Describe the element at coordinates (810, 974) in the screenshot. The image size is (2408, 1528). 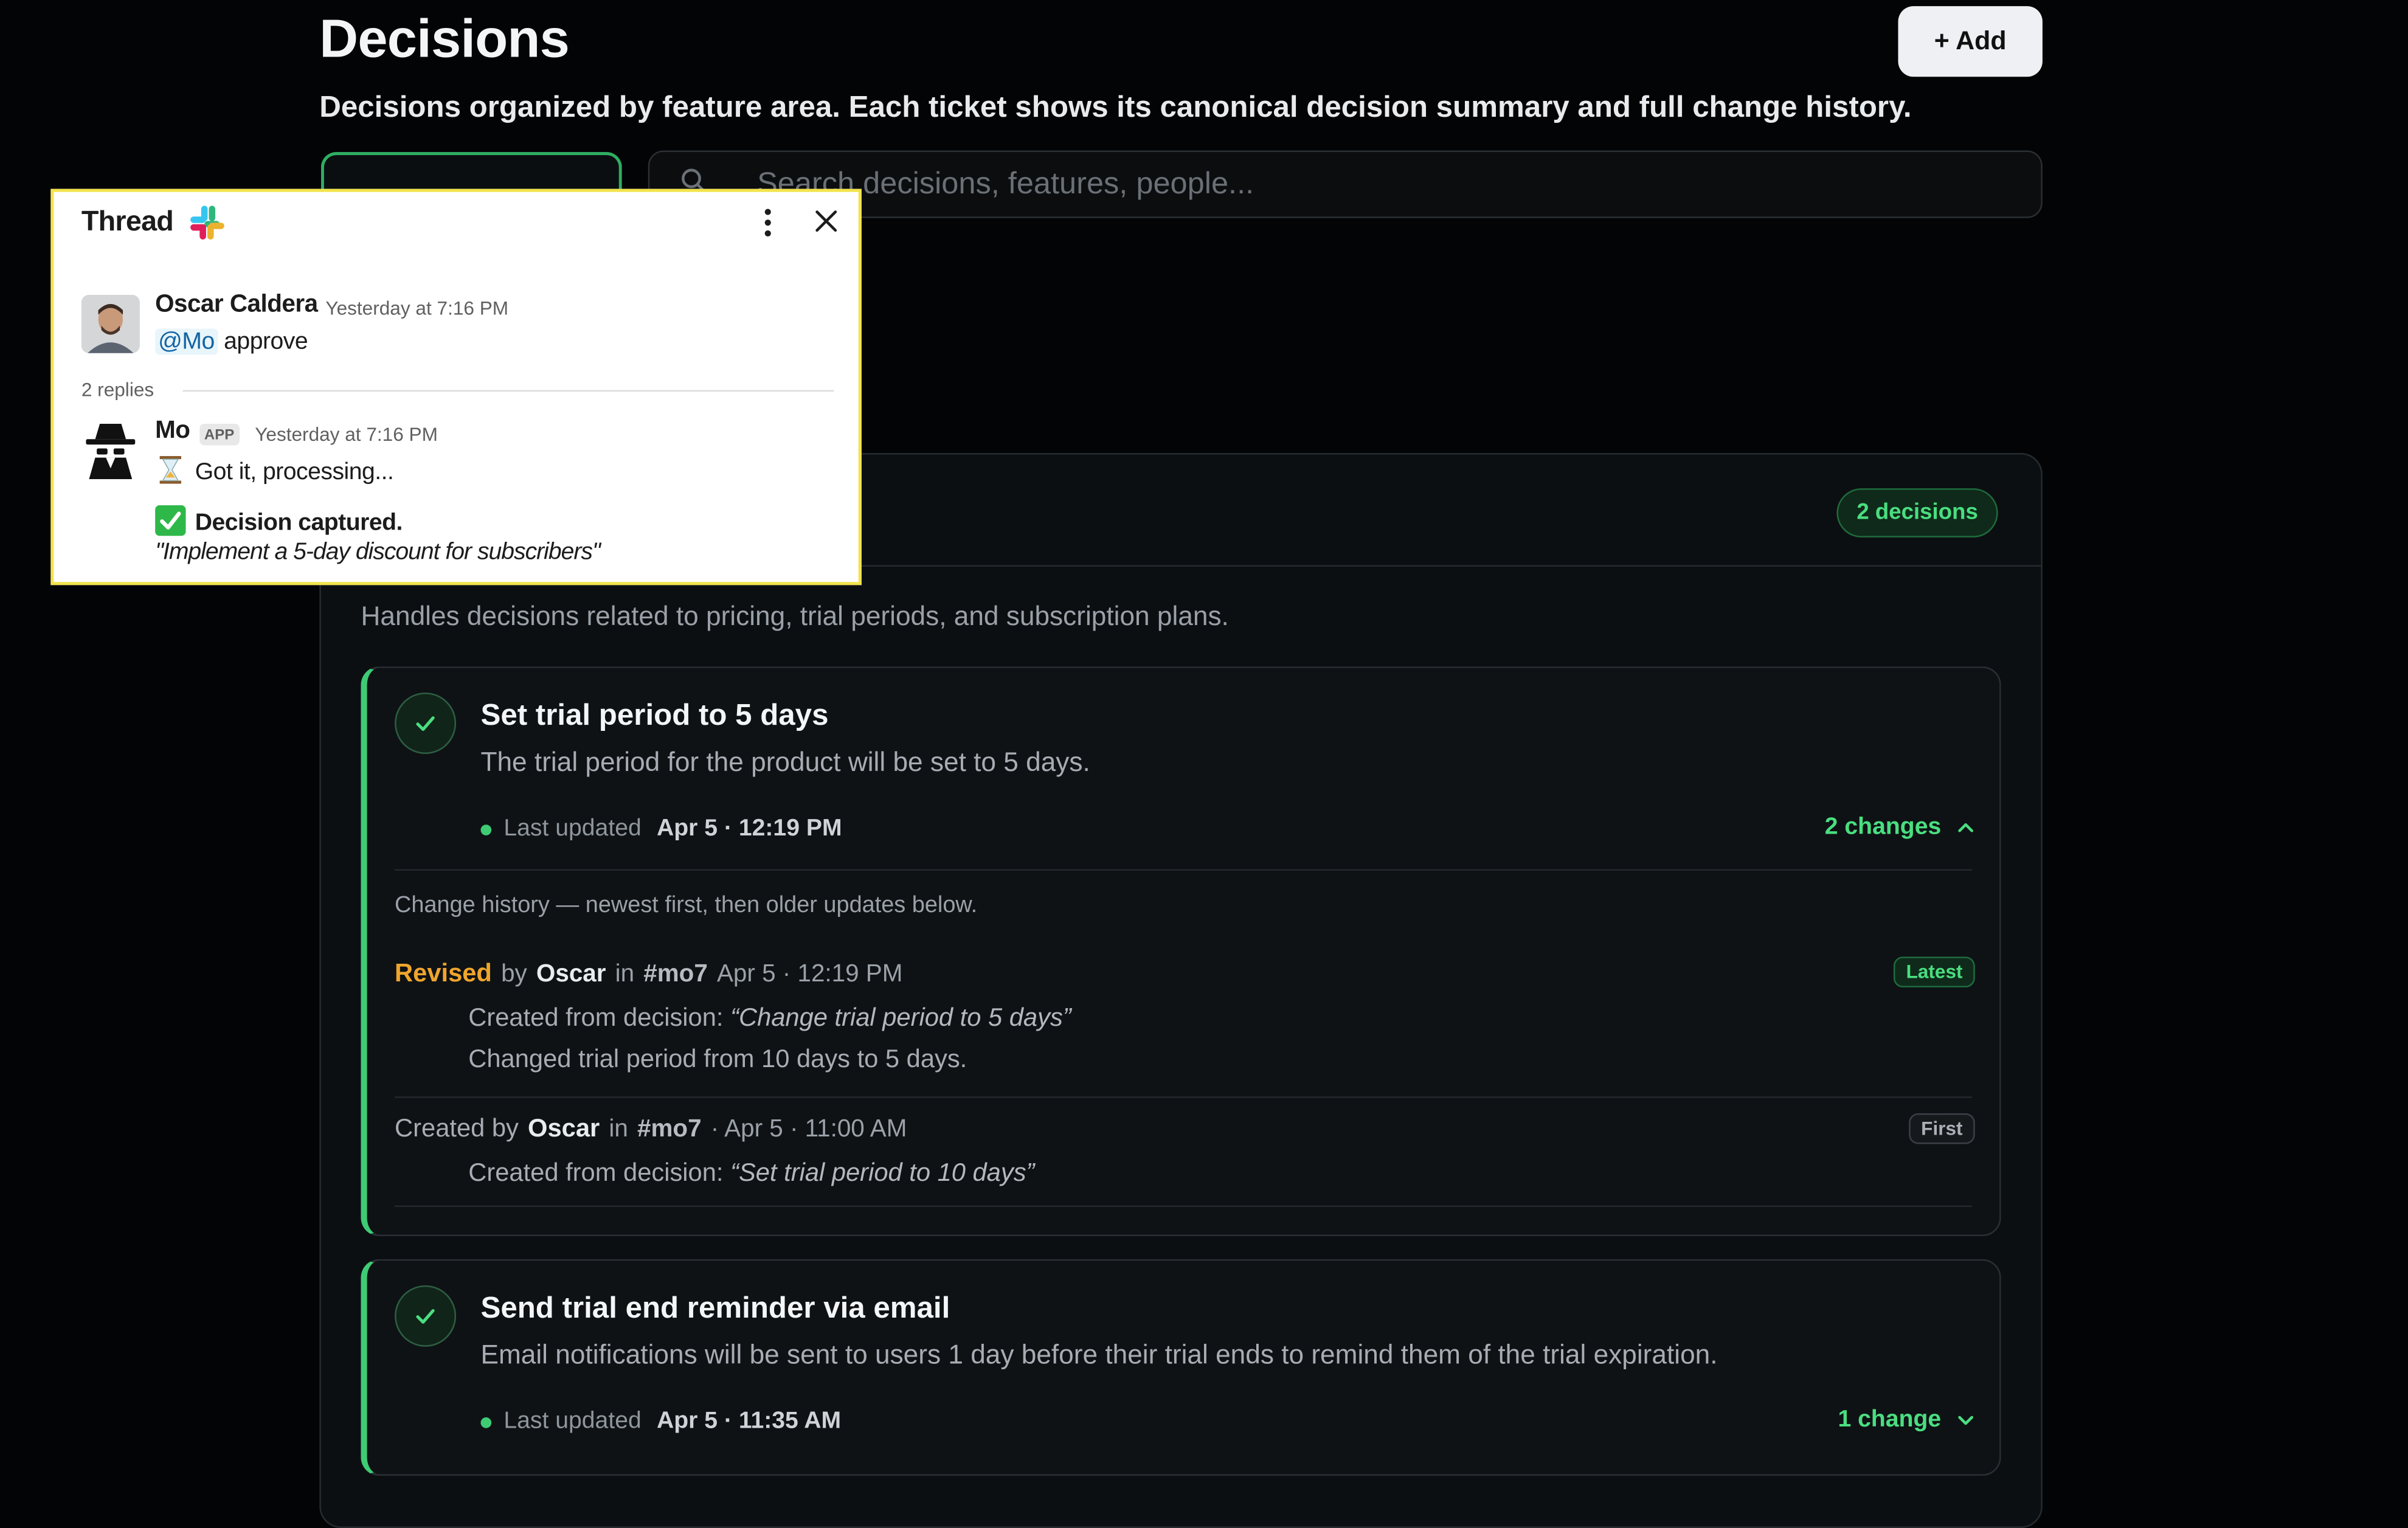
I see `history-time: Apr 5 · 12:19 PM` at that location.